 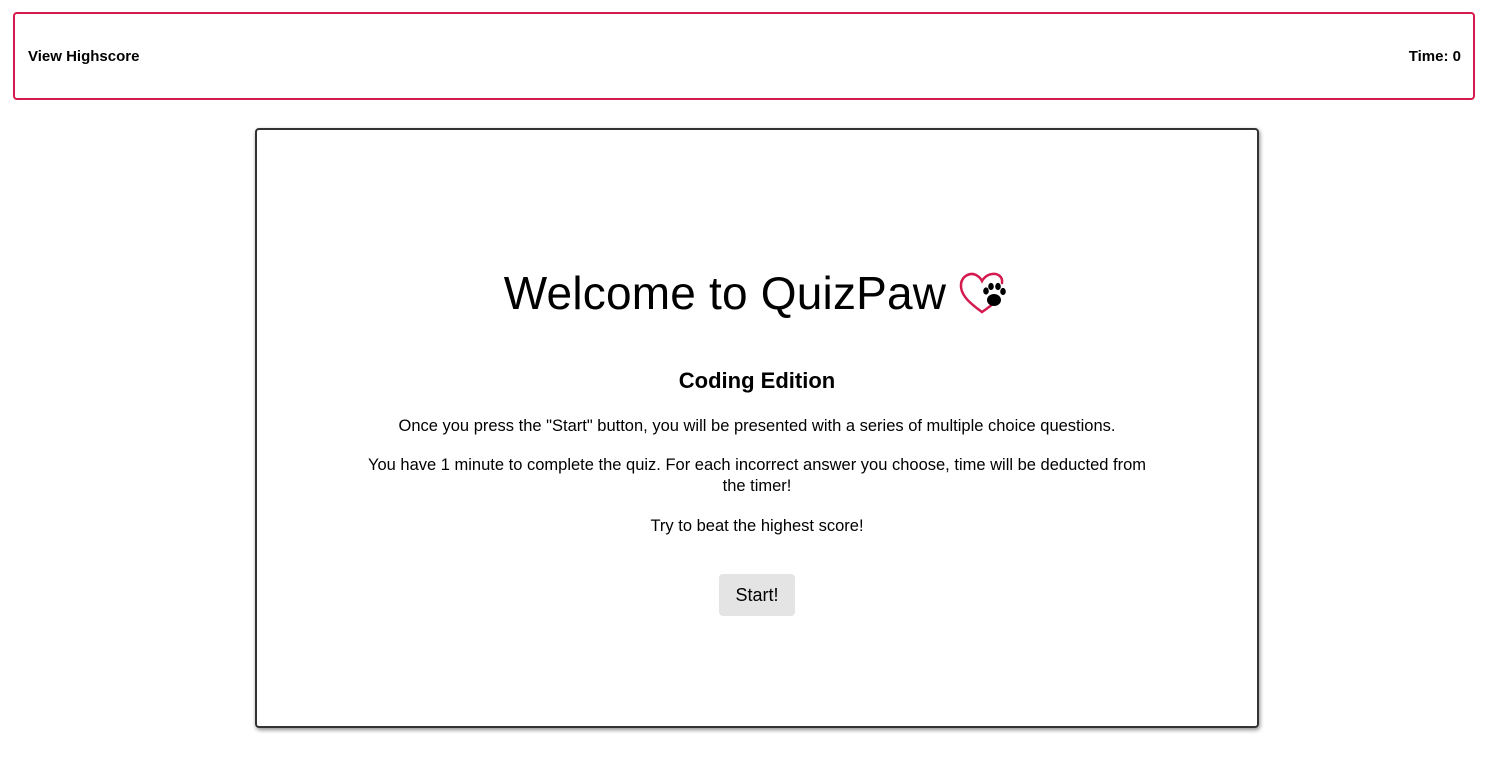 I want to click on timer-display: Time: 0, so click(x=1434, y=56).